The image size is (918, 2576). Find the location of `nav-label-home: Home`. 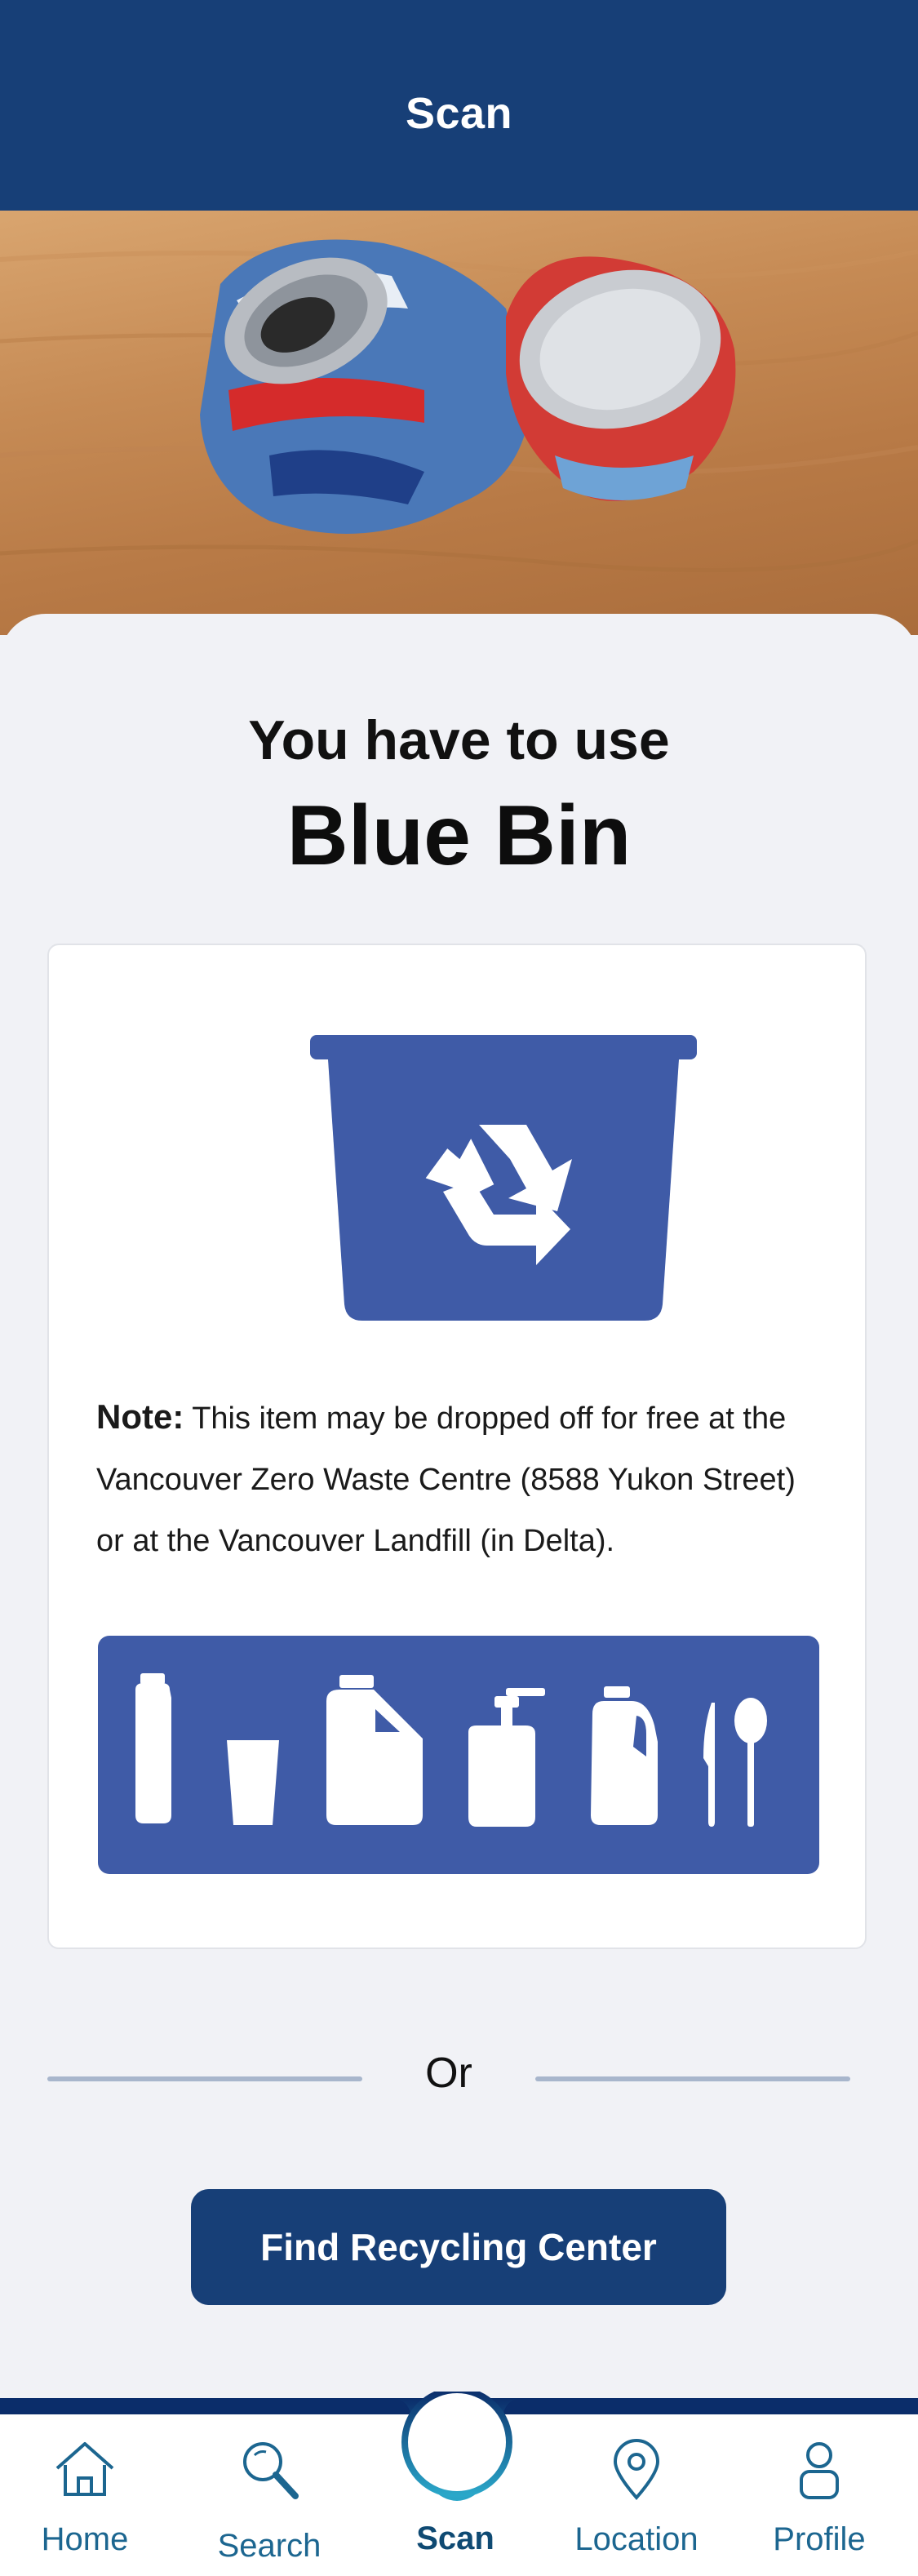

nav-label-home: Home is located at coordinates (85, 2539).